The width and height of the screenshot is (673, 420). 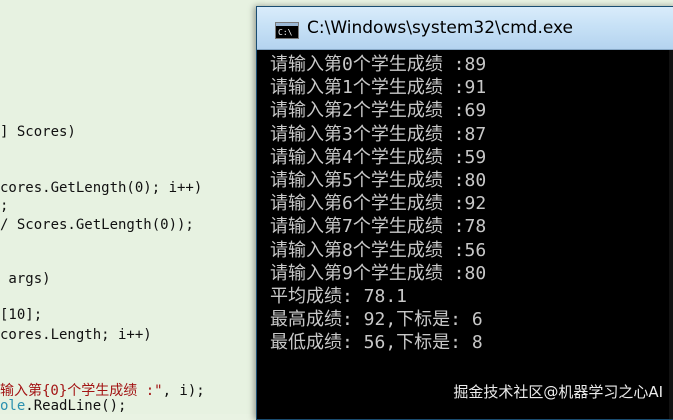 I want to click on console-line: 平均成绩: 78.1, so click(x=339, y=296).